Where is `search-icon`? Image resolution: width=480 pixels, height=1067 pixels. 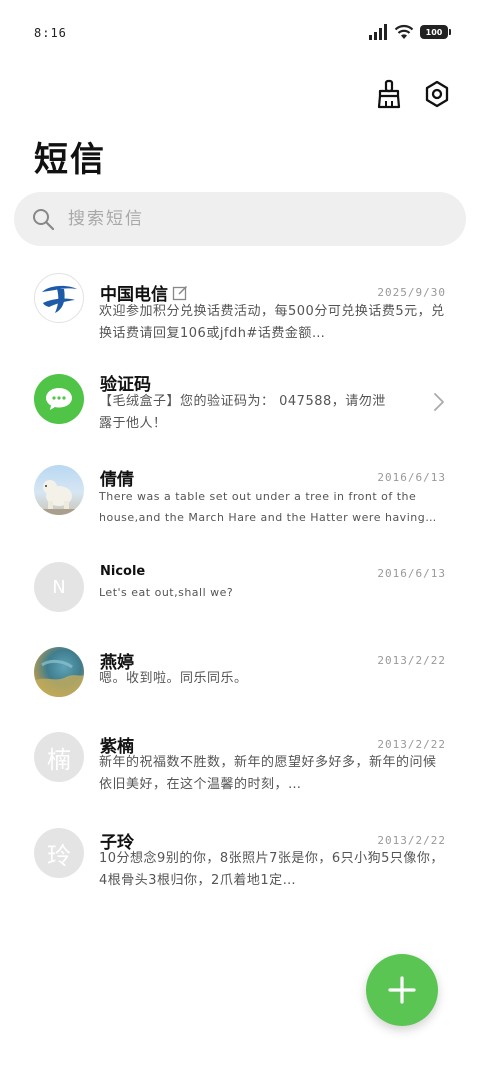 search-icon is located at coordinates (43, 219).